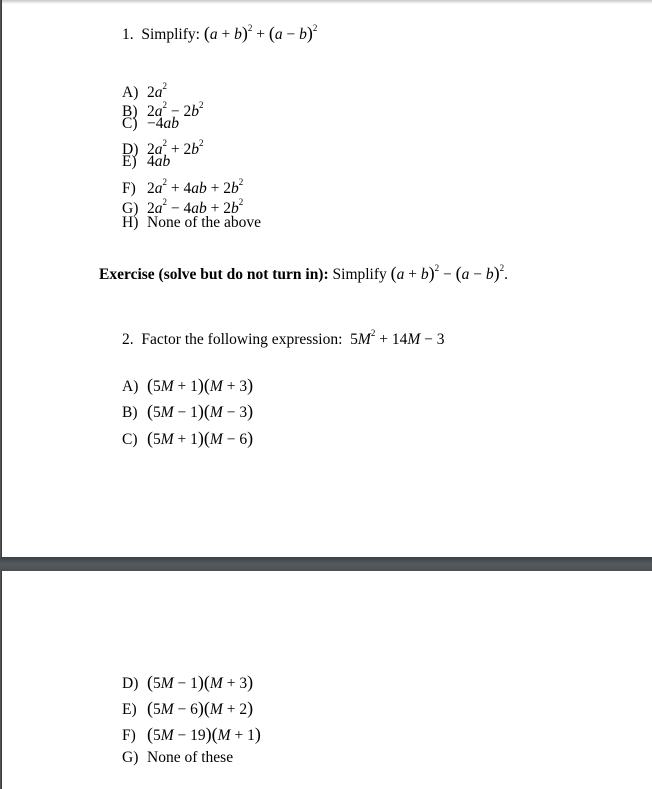 This screenshot has width=652, height=789. I want to click on option-a: A) (5M + 1)(M + 3), so click(188, 385).